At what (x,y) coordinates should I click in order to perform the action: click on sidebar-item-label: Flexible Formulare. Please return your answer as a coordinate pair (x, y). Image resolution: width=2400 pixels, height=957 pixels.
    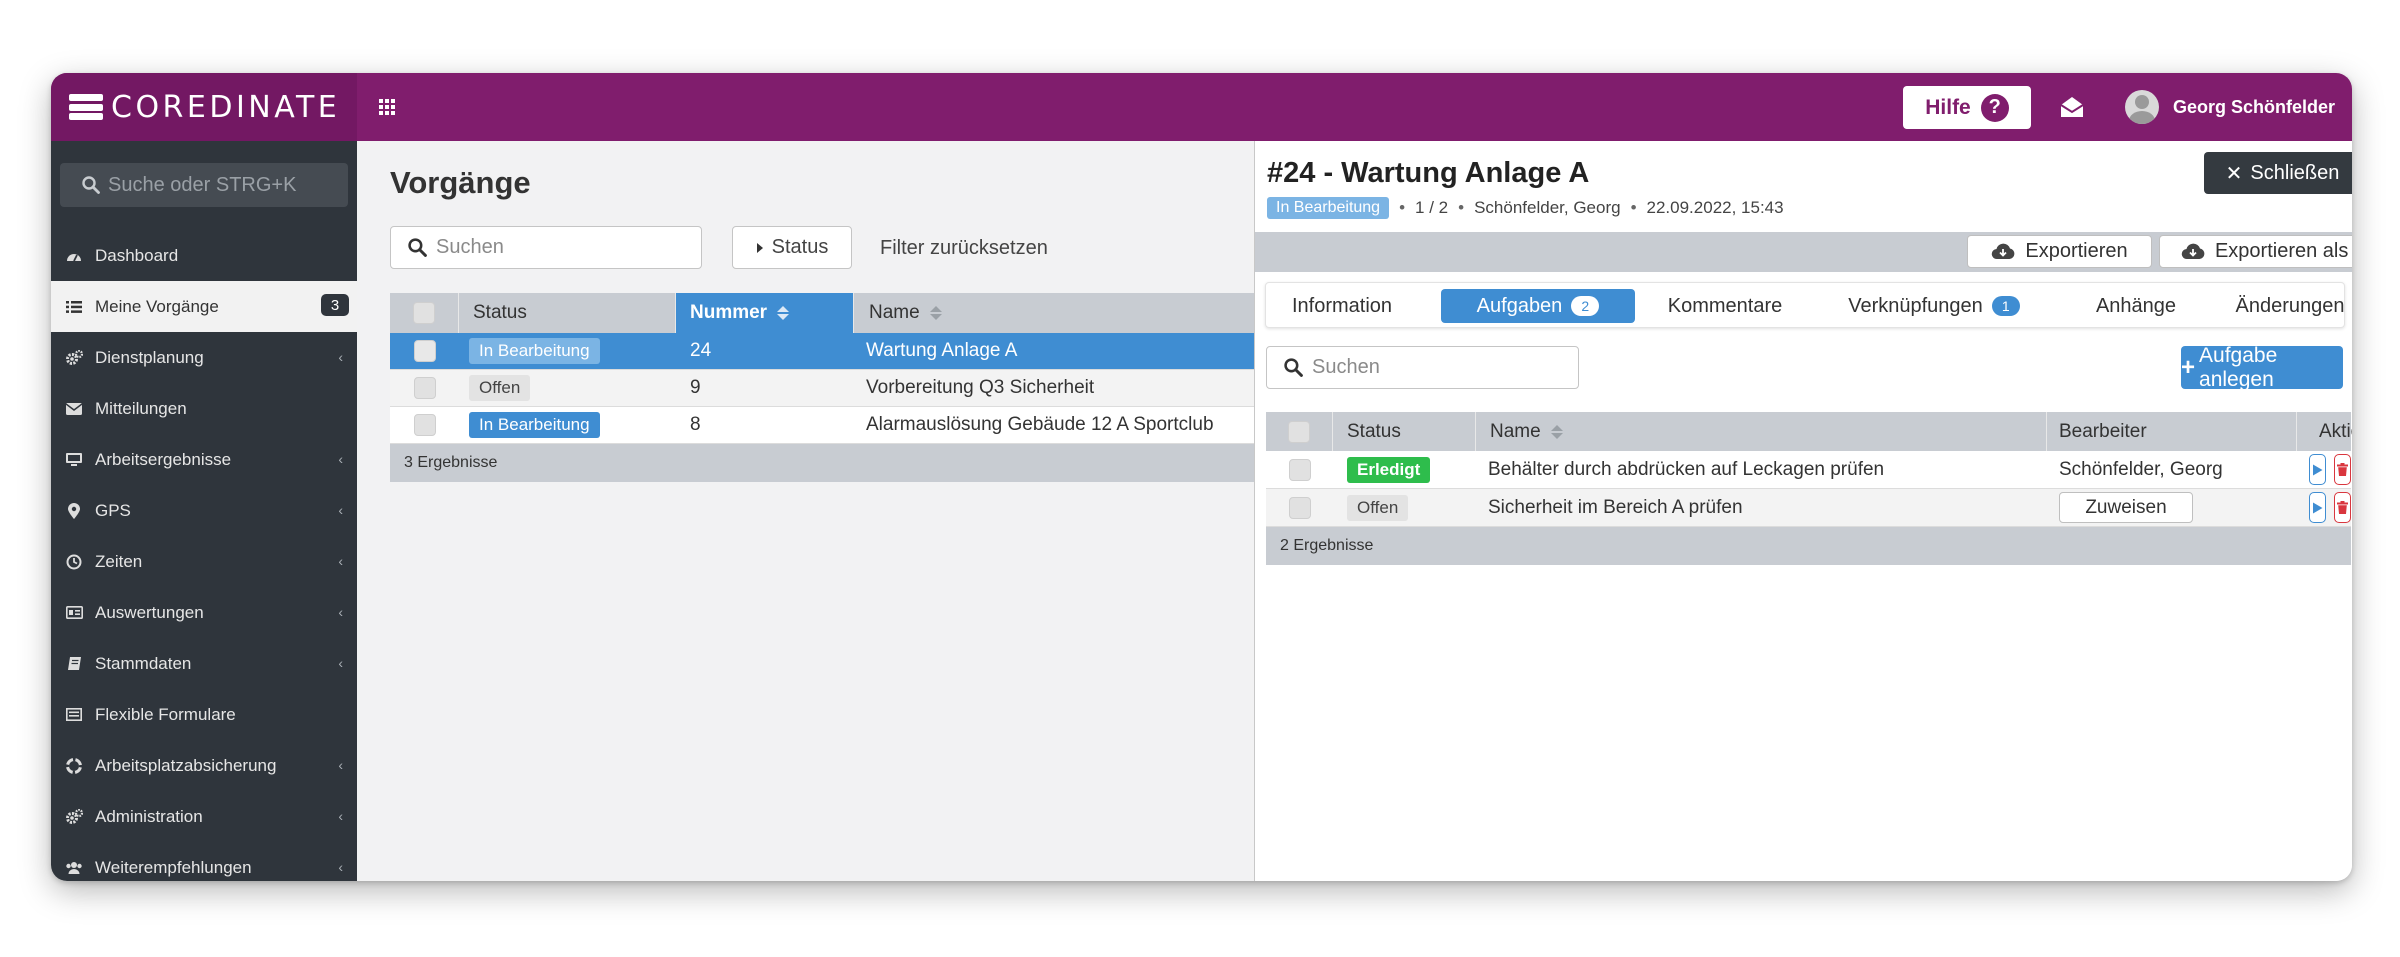
    Looking at the image, I should click on (165, 714).